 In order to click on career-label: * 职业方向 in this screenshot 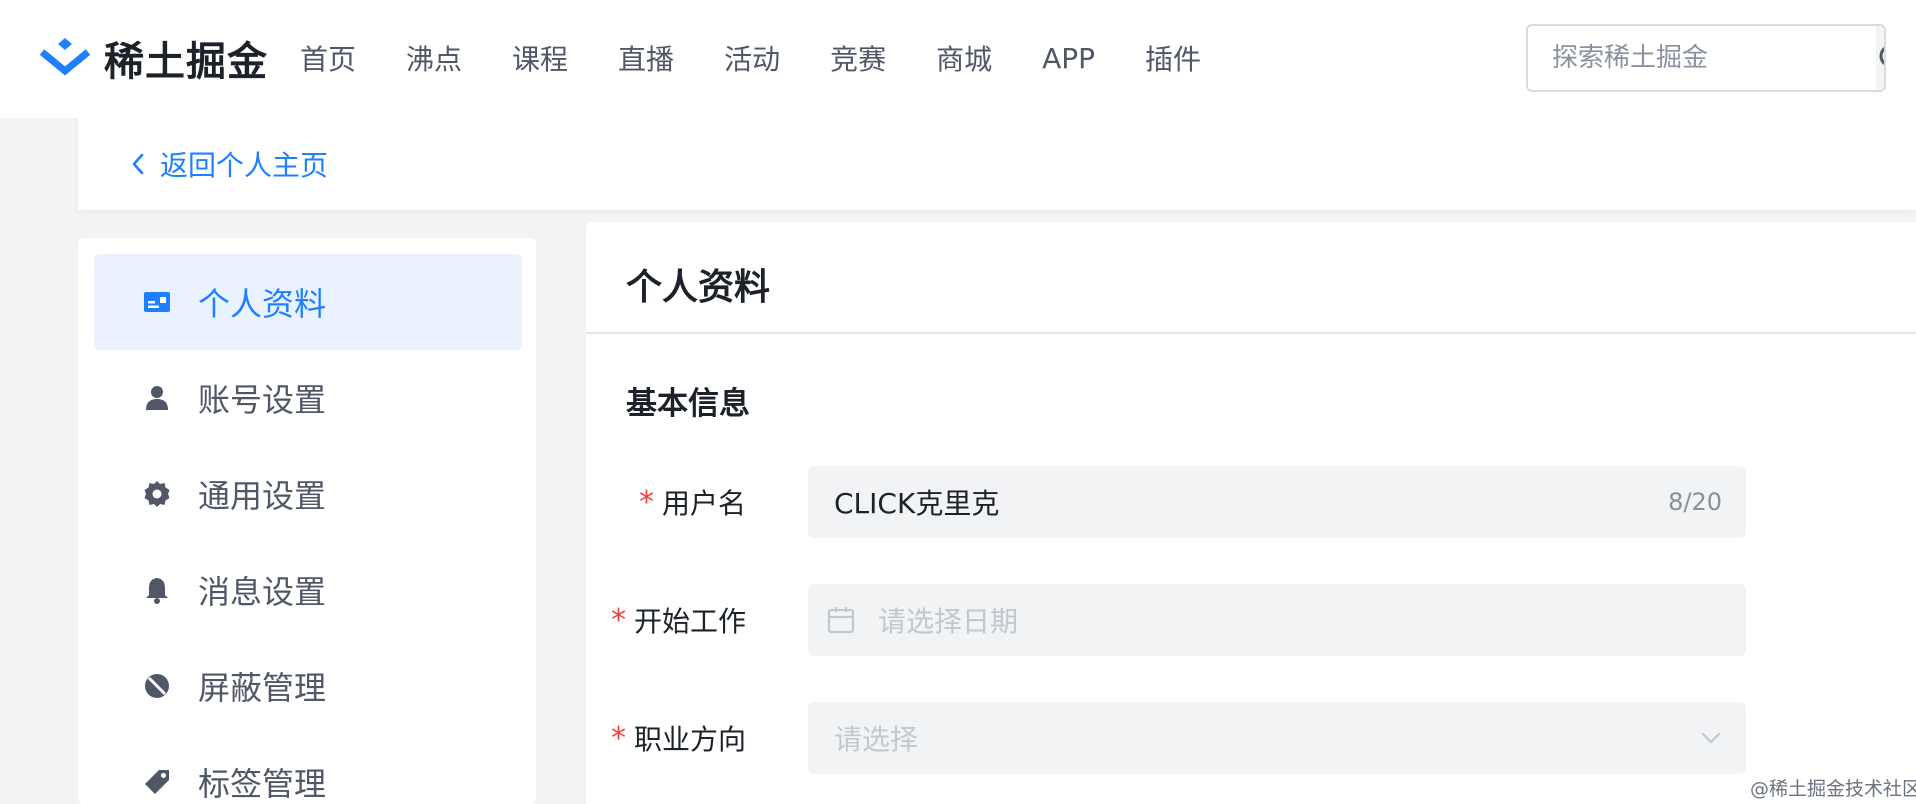, I will do `click(678, 738)`.